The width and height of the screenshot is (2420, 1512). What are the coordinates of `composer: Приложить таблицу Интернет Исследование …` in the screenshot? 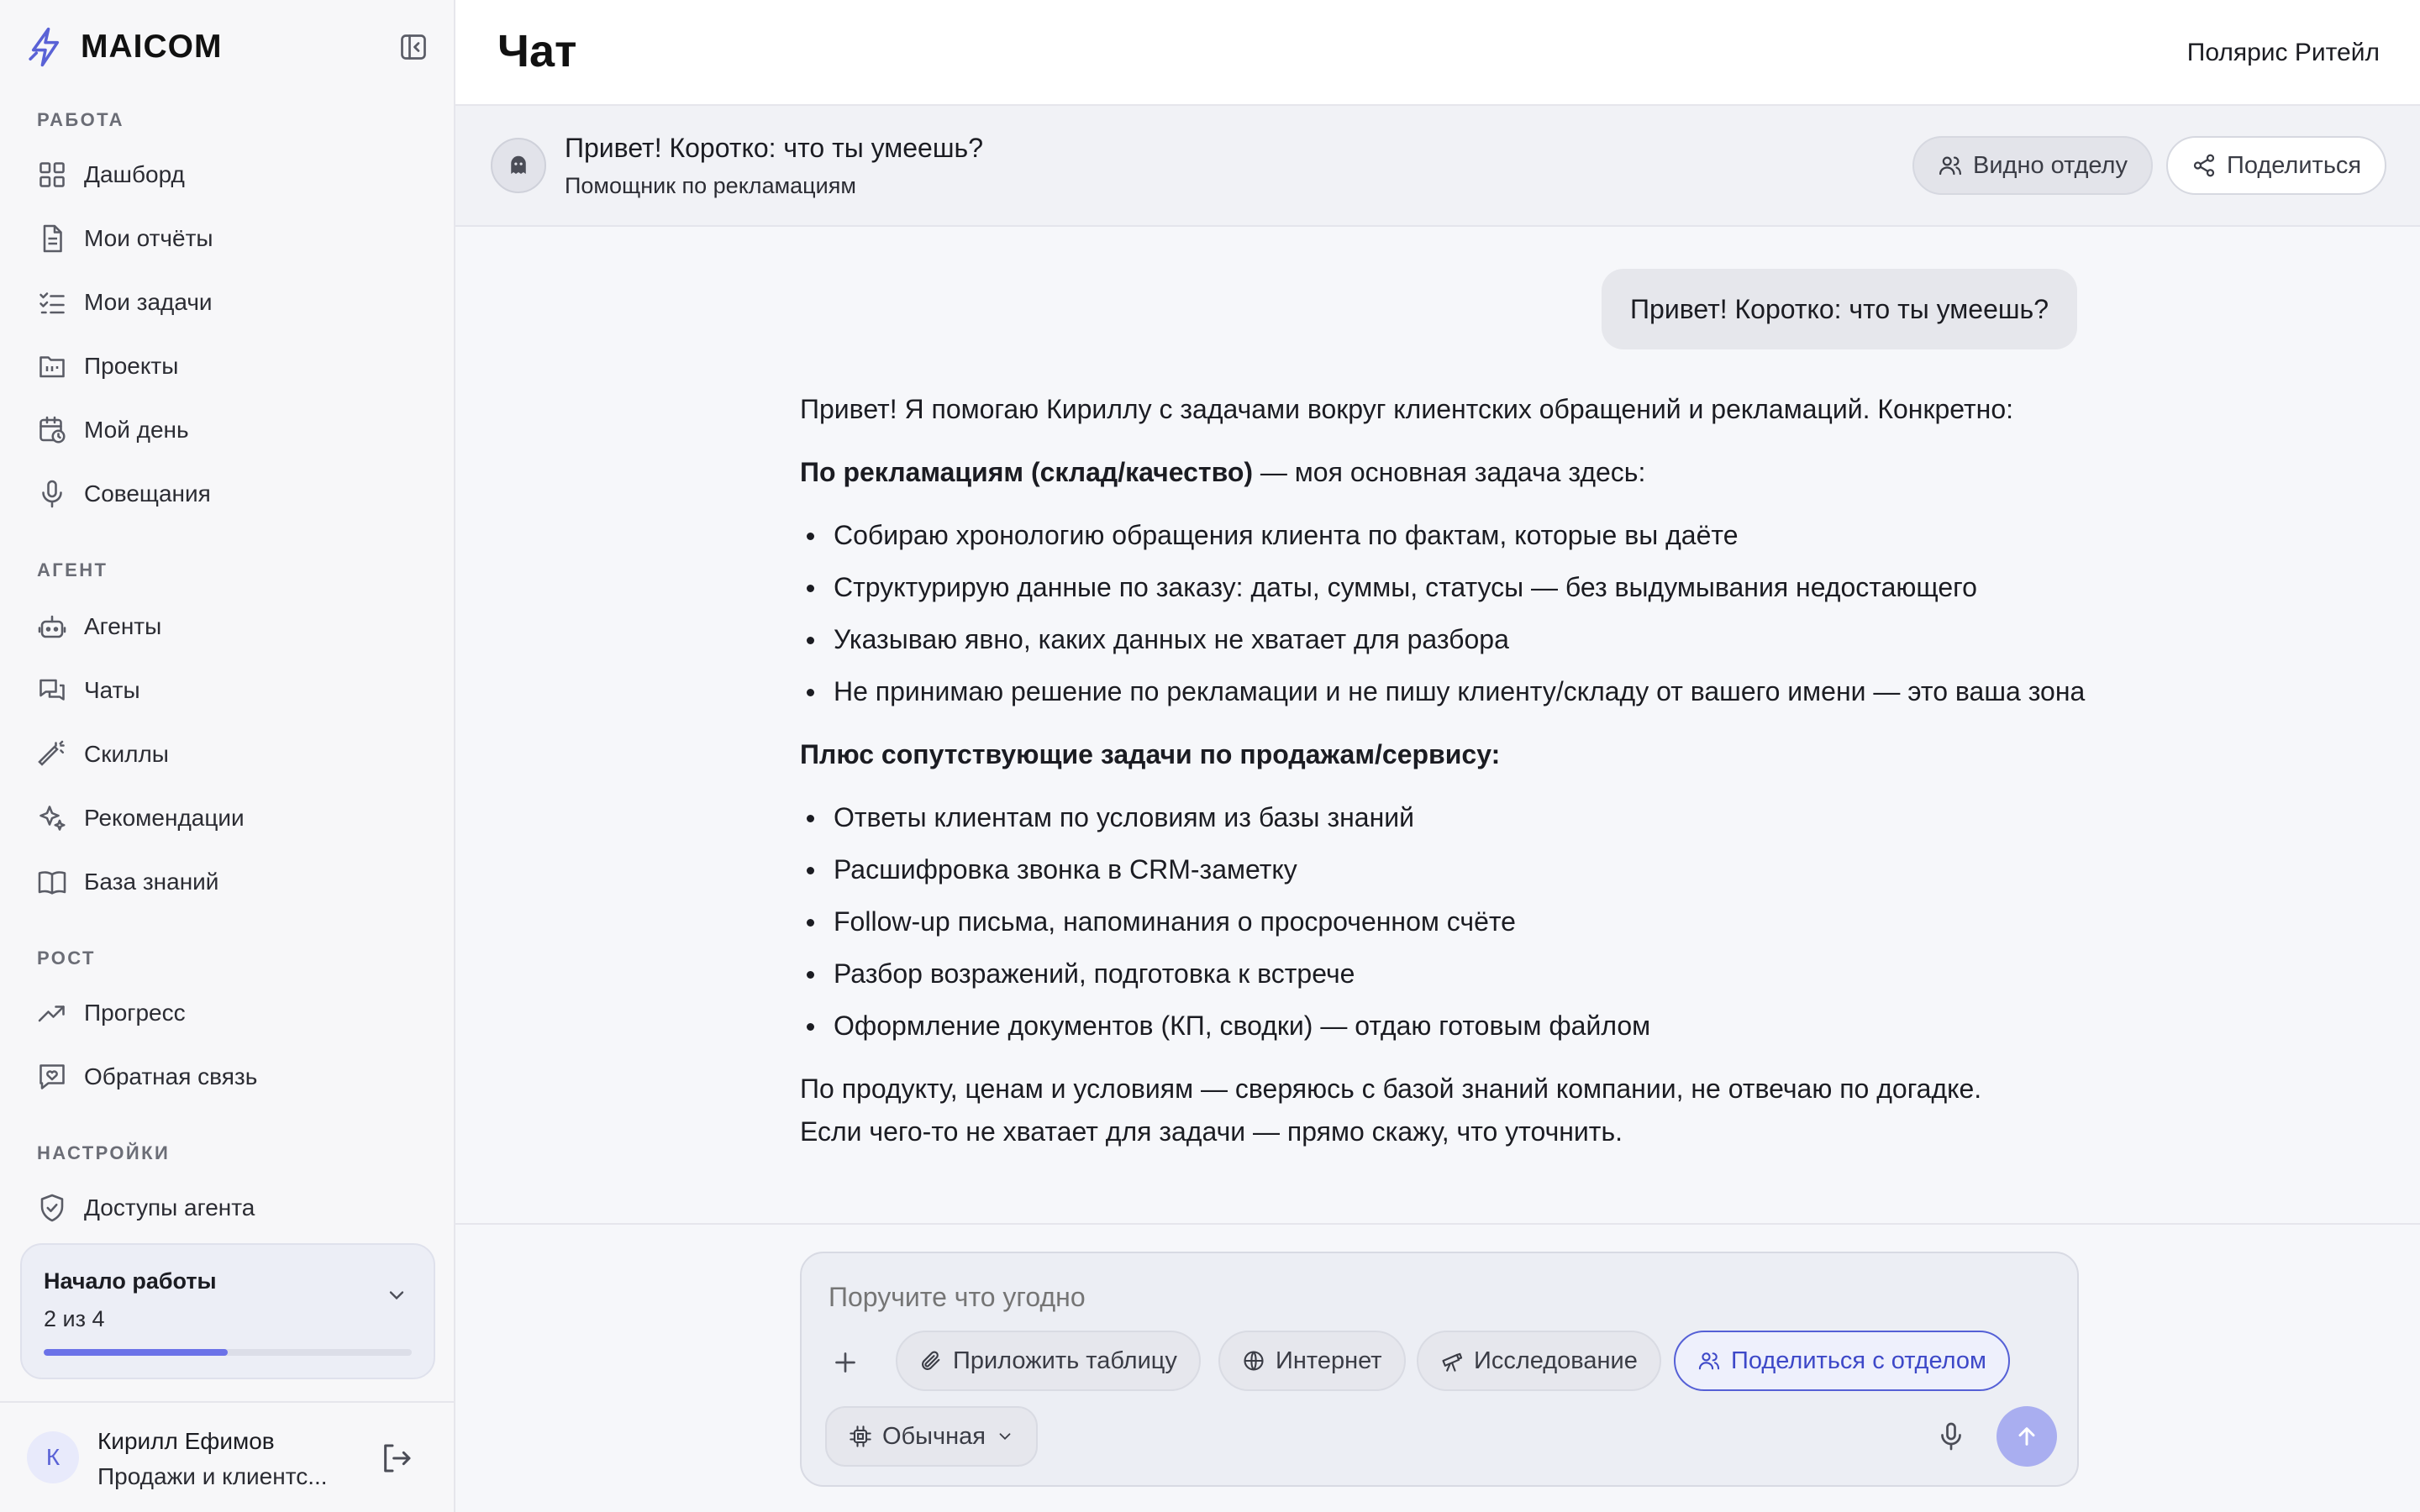 It's located at (1439, 1369).